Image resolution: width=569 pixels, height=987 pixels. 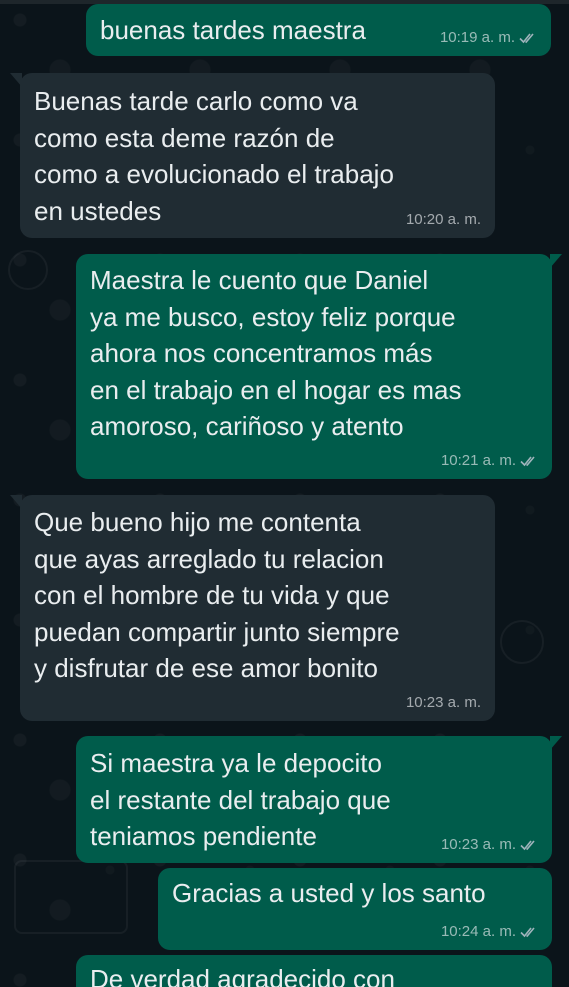 I want to click on message-meta: 10:24 a. m., so click(x=489, y=932).